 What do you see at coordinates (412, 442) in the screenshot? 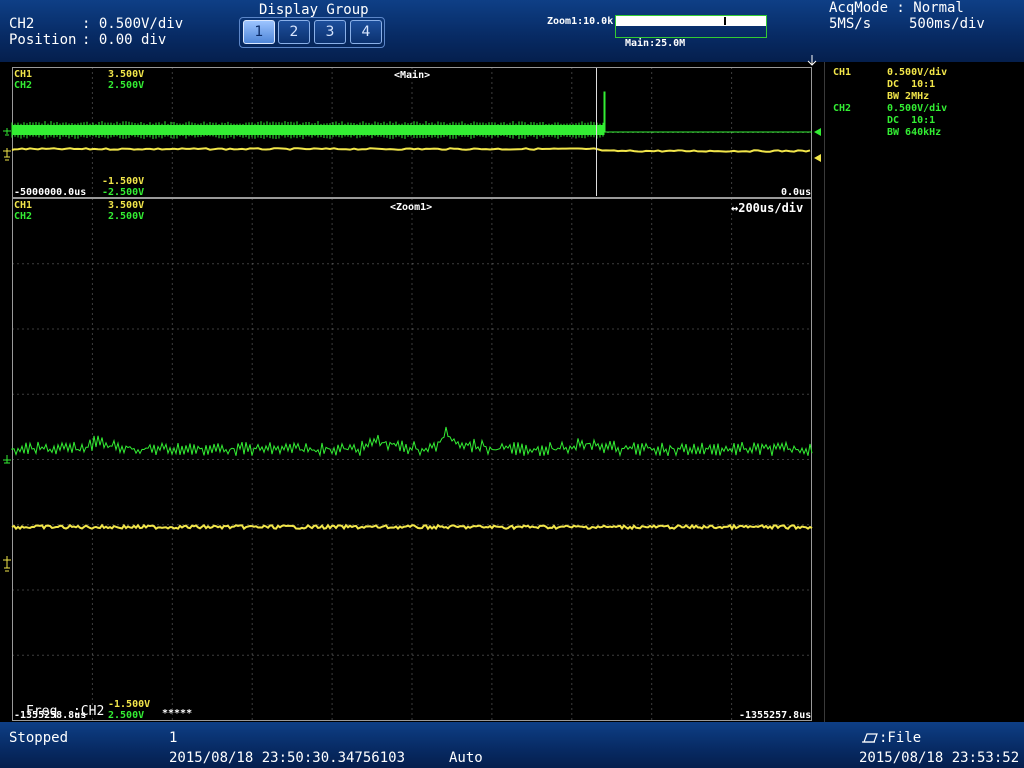
I see `zoom-ch2-trace` at bounding box center [412, 442].